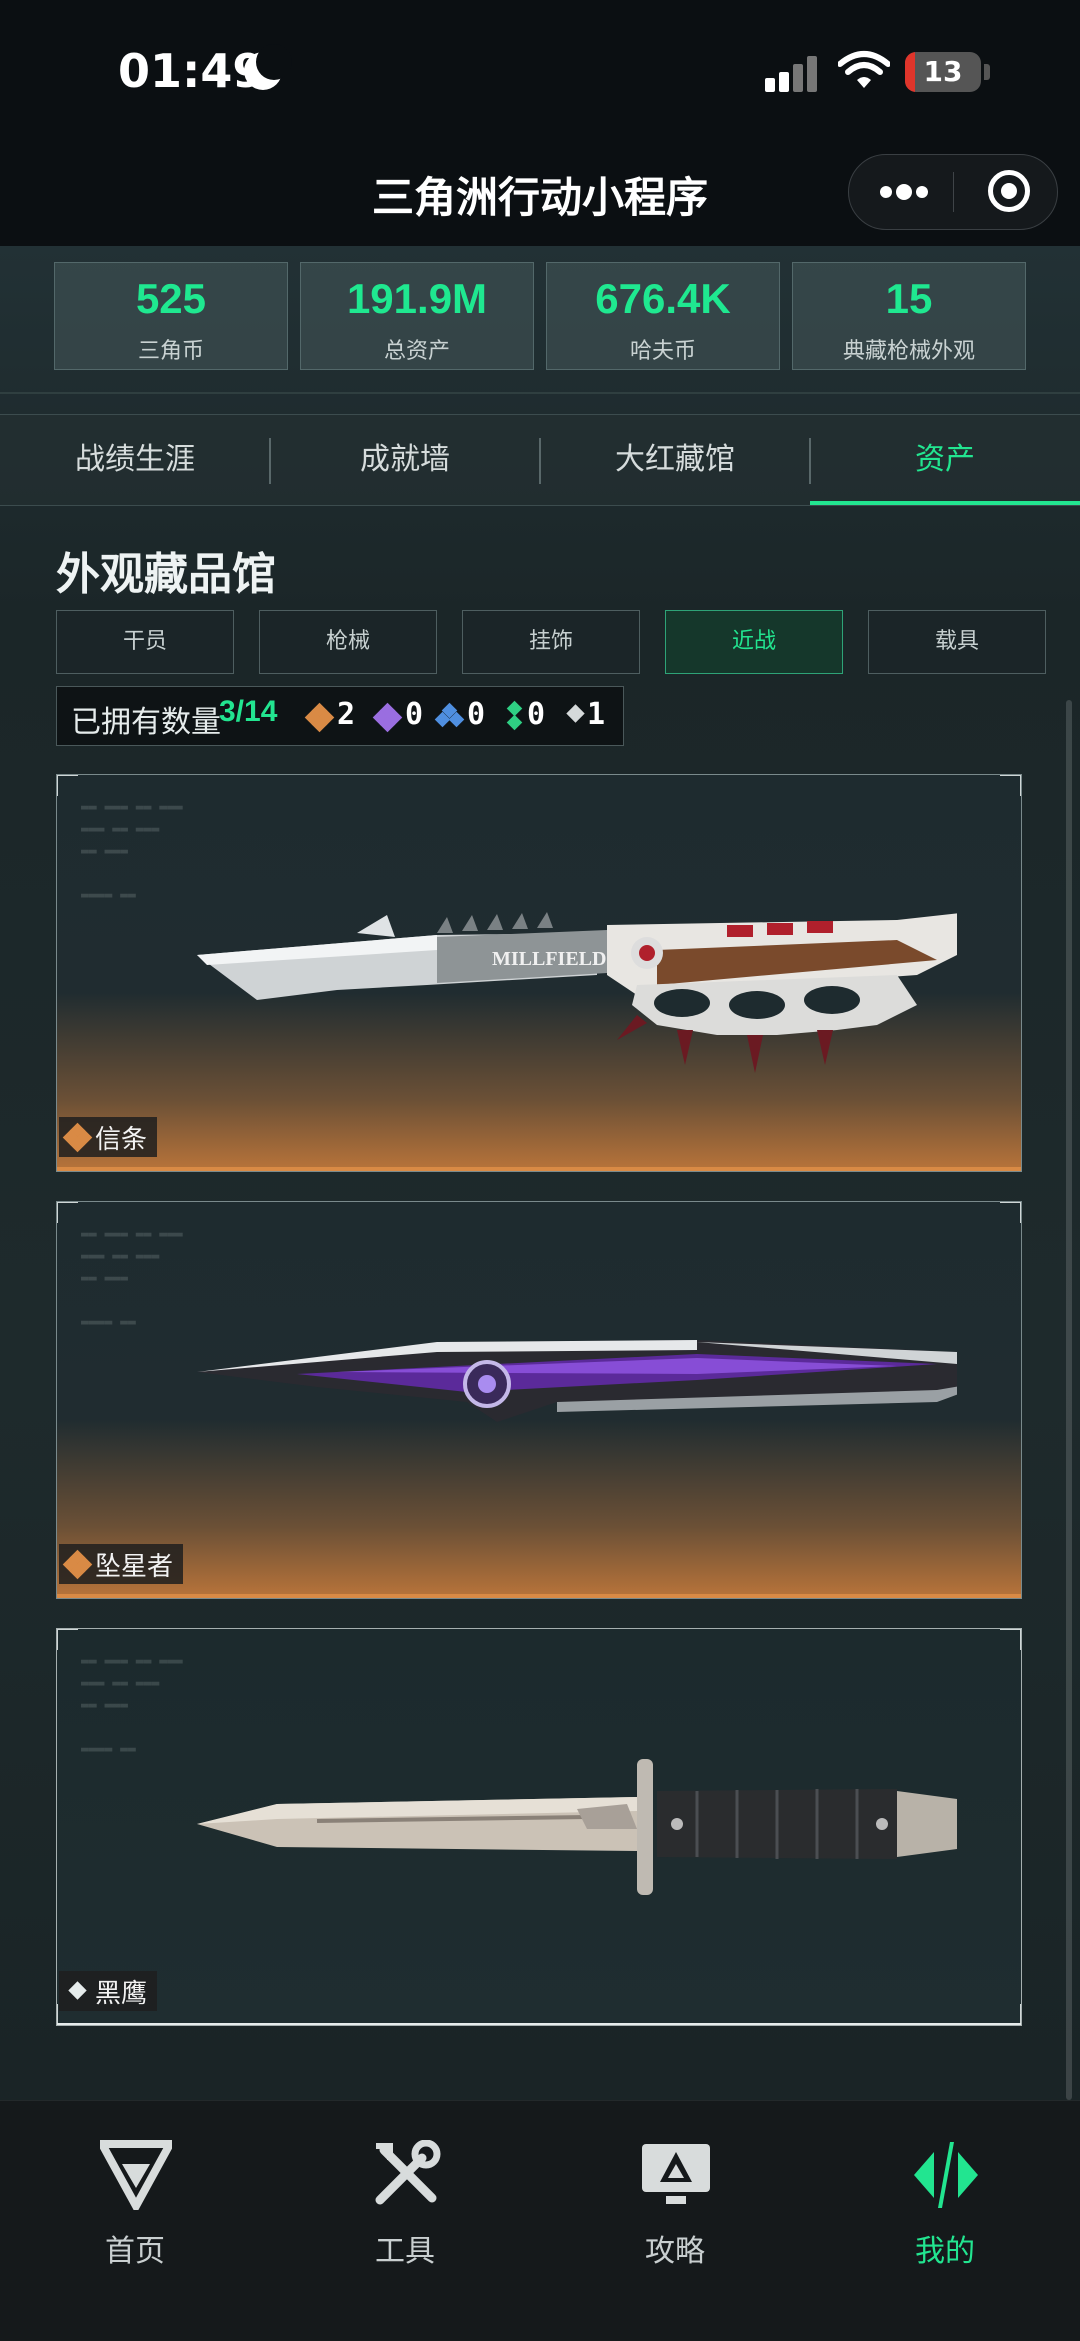 This screenshot has width=1080, height=2341. I want to click on filter-charms: 挂饰, so click(551, 642).